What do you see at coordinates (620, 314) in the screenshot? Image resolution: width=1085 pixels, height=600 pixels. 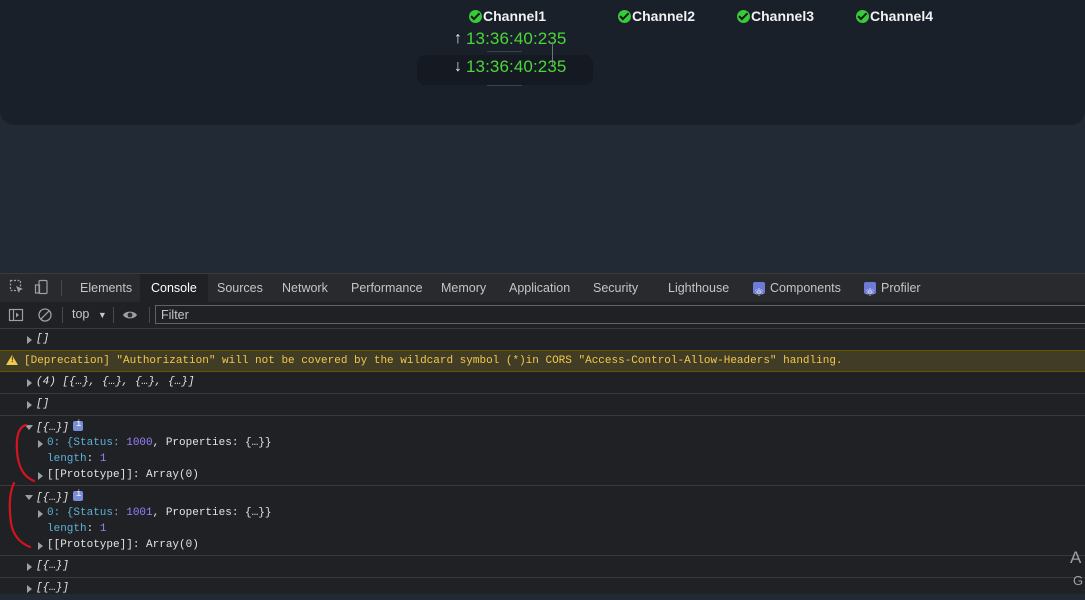 I see `filter-input` at bounding box center [620, 314].